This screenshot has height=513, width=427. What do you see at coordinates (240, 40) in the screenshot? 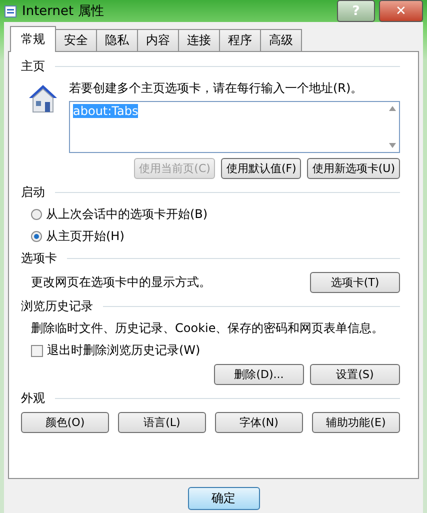
I see `tab: 程序` at bounding box center [240, 40].